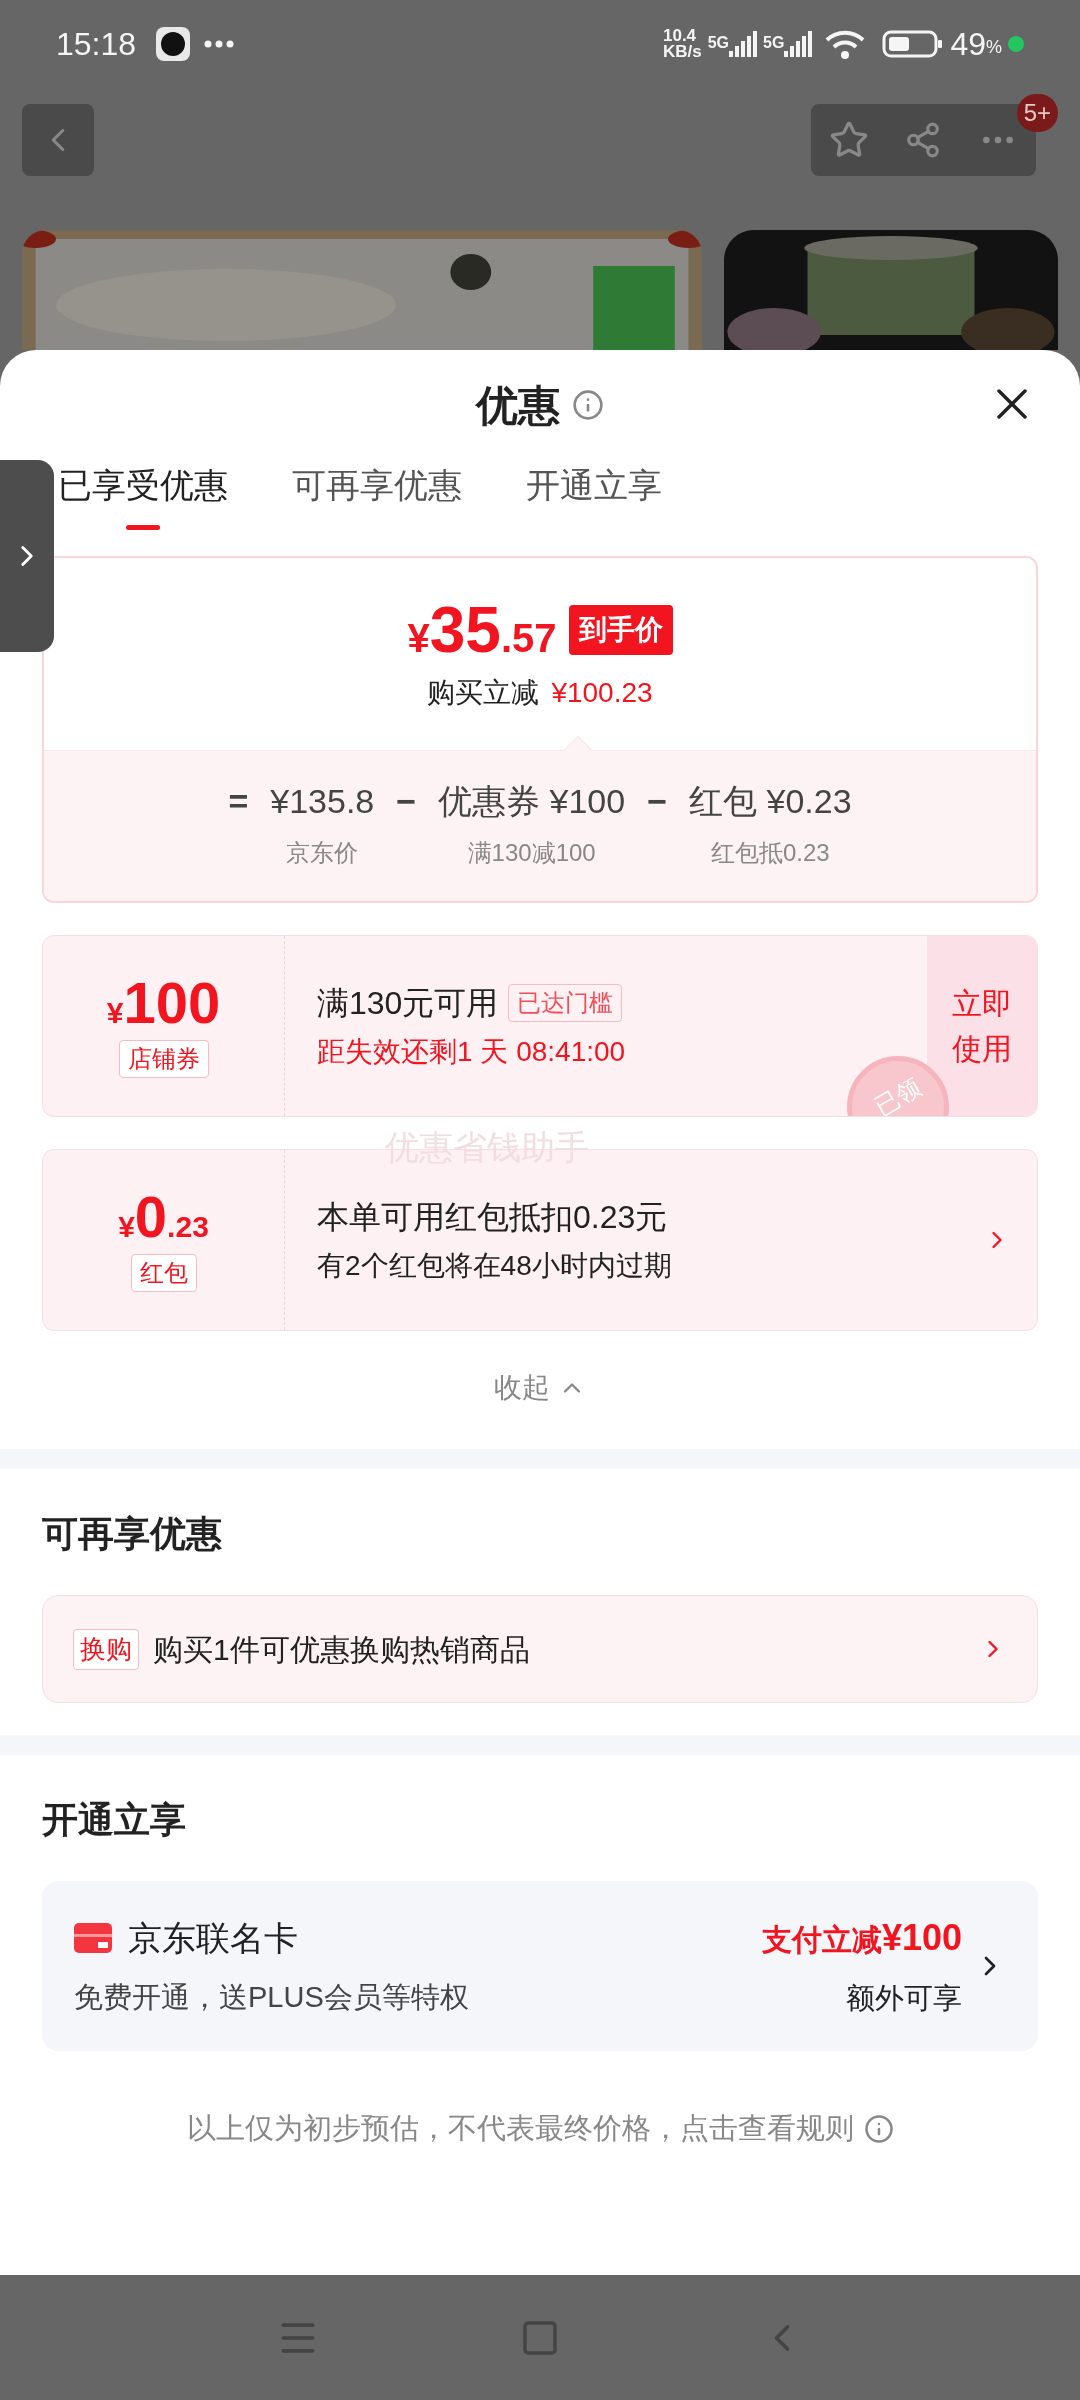  I want to click on payment-discount: 支付立减¥100, so click(861, 1938).